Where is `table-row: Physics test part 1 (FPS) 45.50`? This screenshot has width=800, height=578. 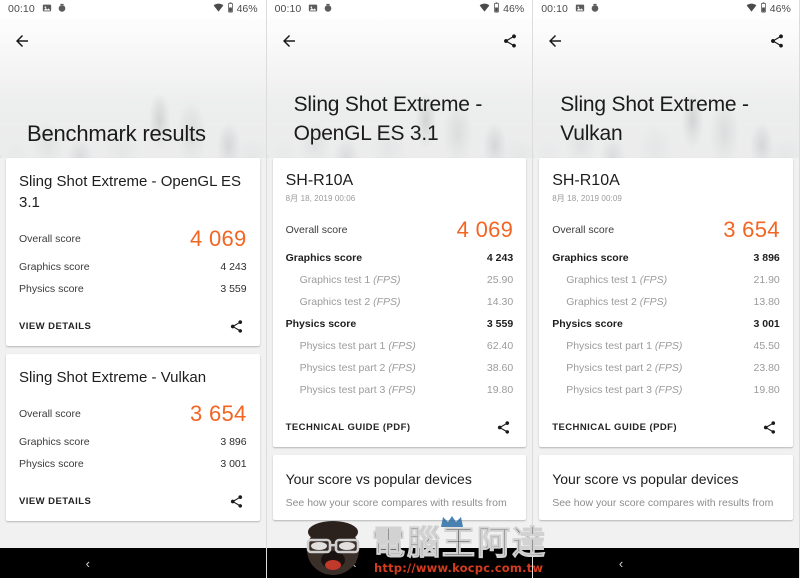 table-row: Physics test part 1 (FPS) 45.50 is located at coordinates (666, 346).